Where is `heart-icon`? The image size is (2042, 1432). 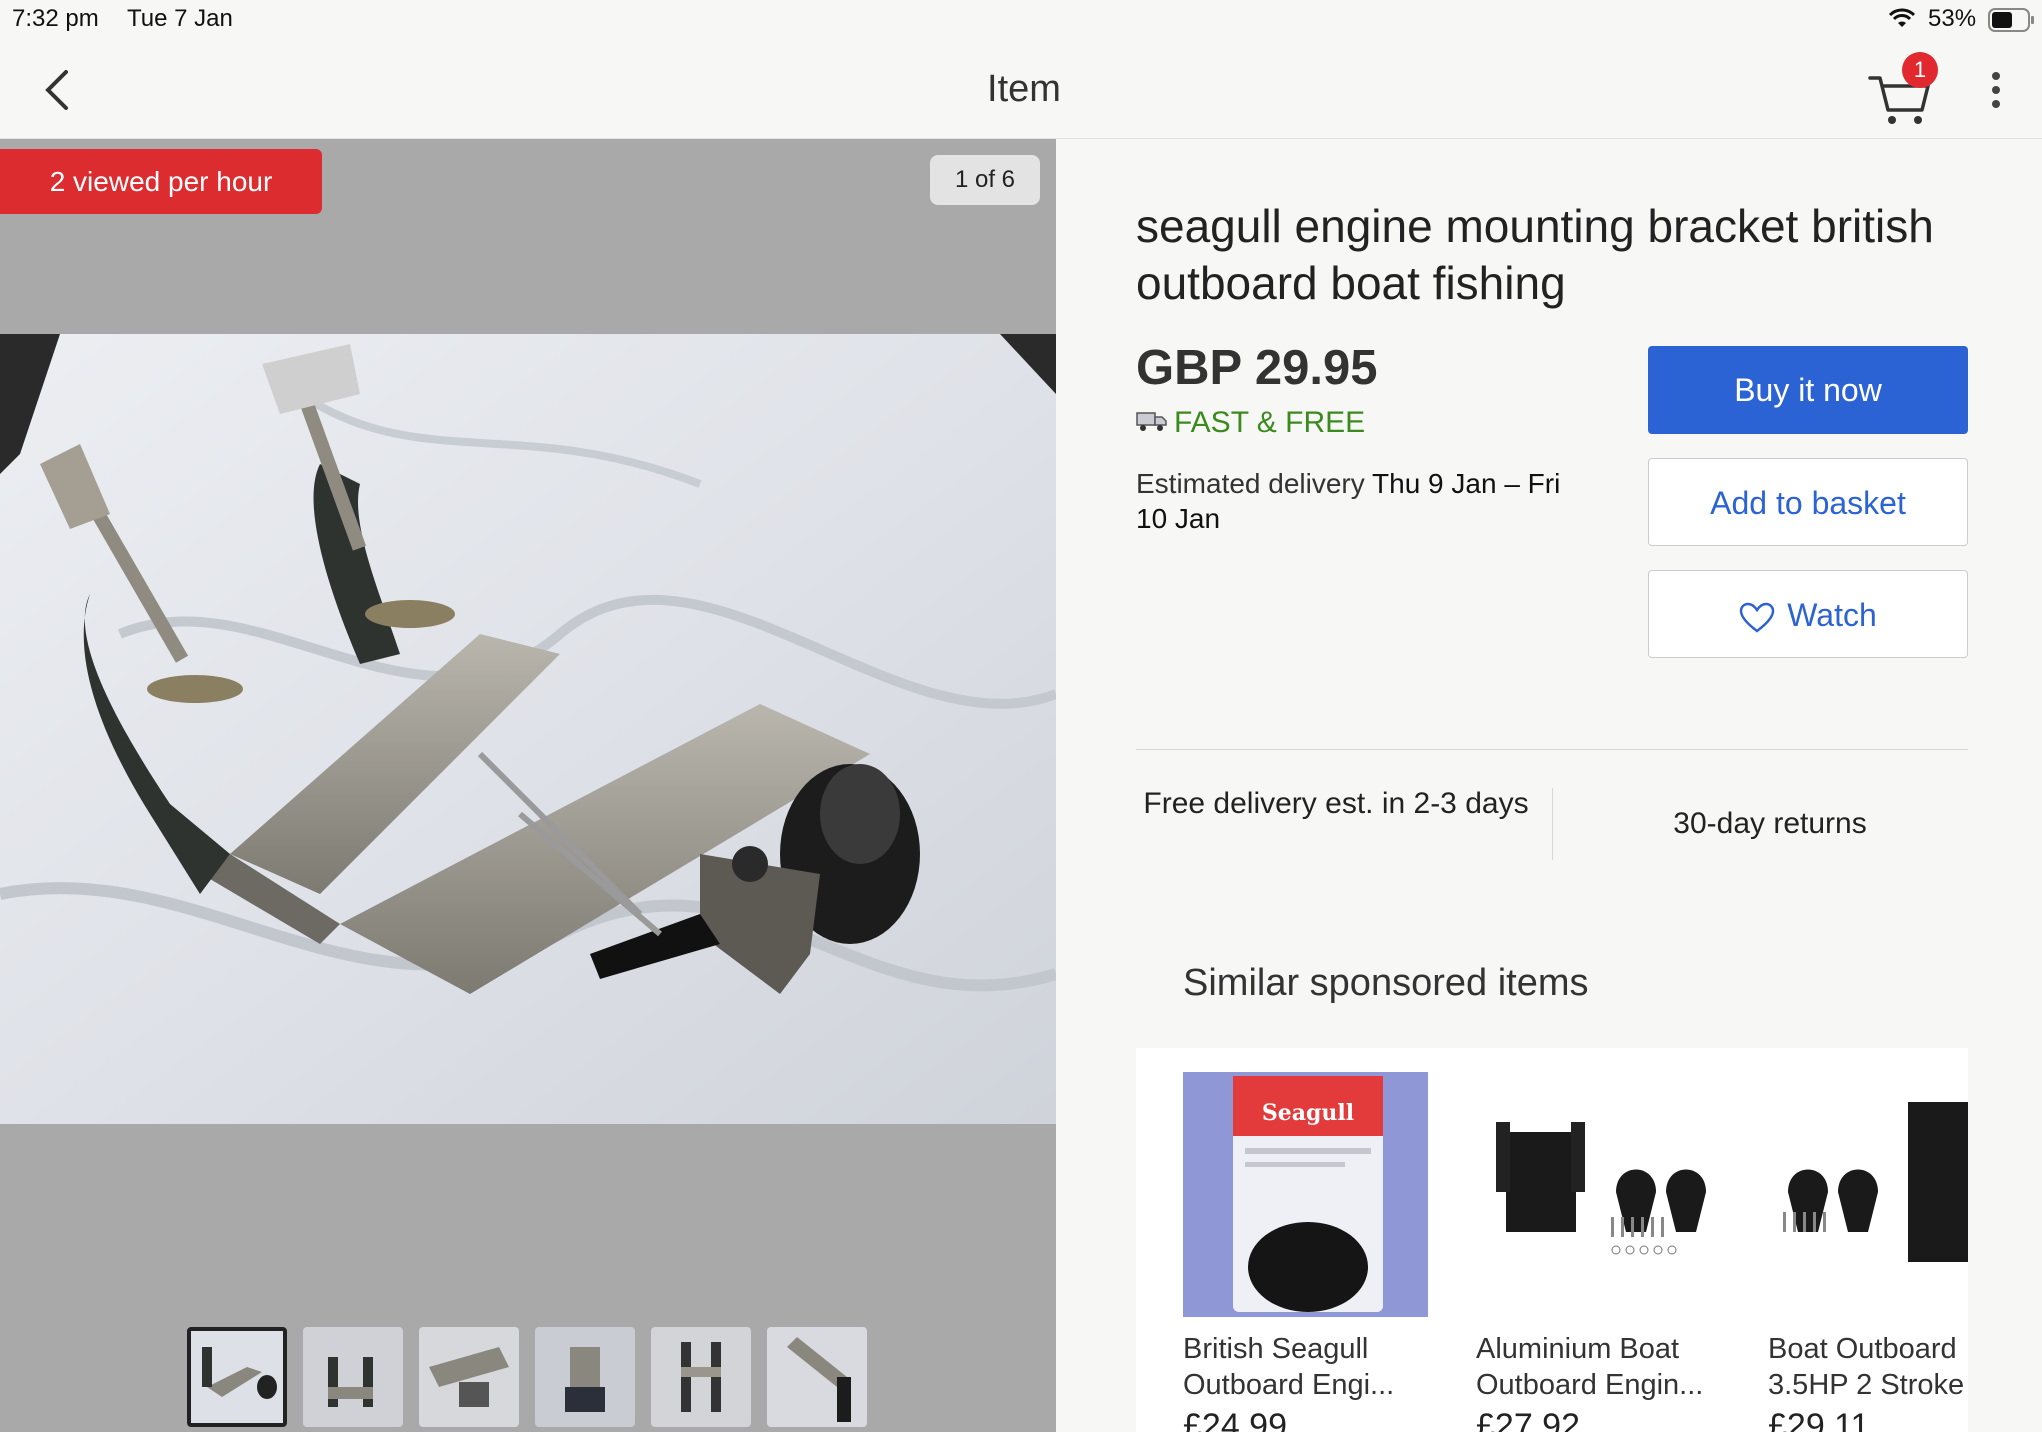
heart-icon is located at coordinates (1757, 617).